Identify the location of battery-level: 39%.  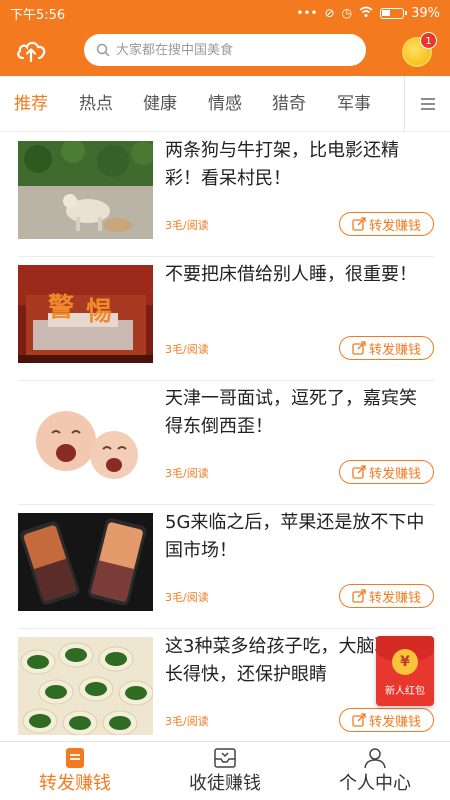
(425, 13).